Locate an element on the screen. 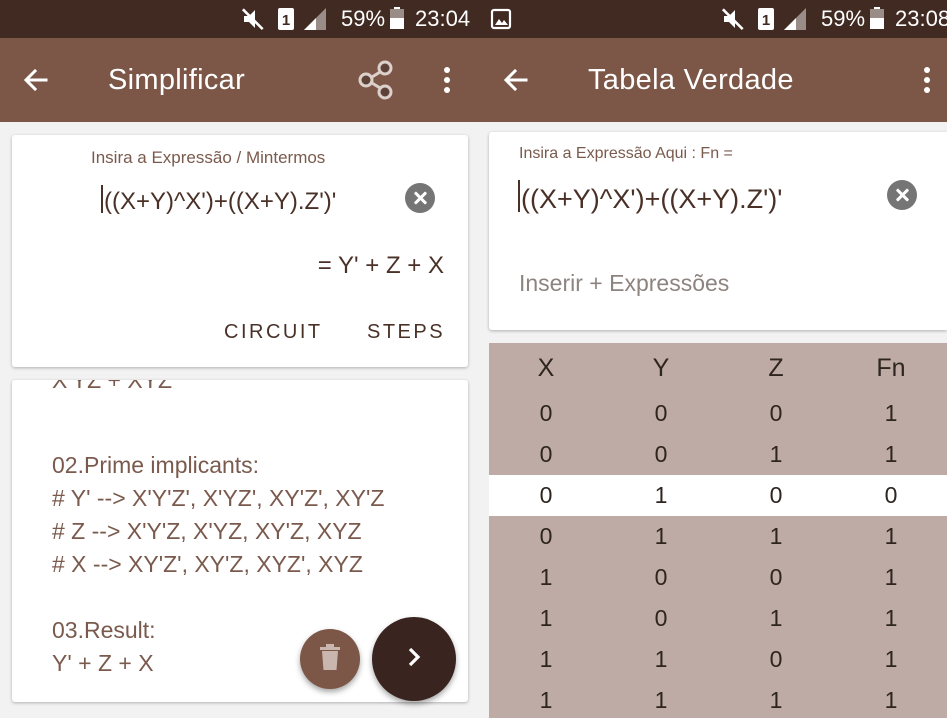  share-icon is located at coordinates (376, 80).